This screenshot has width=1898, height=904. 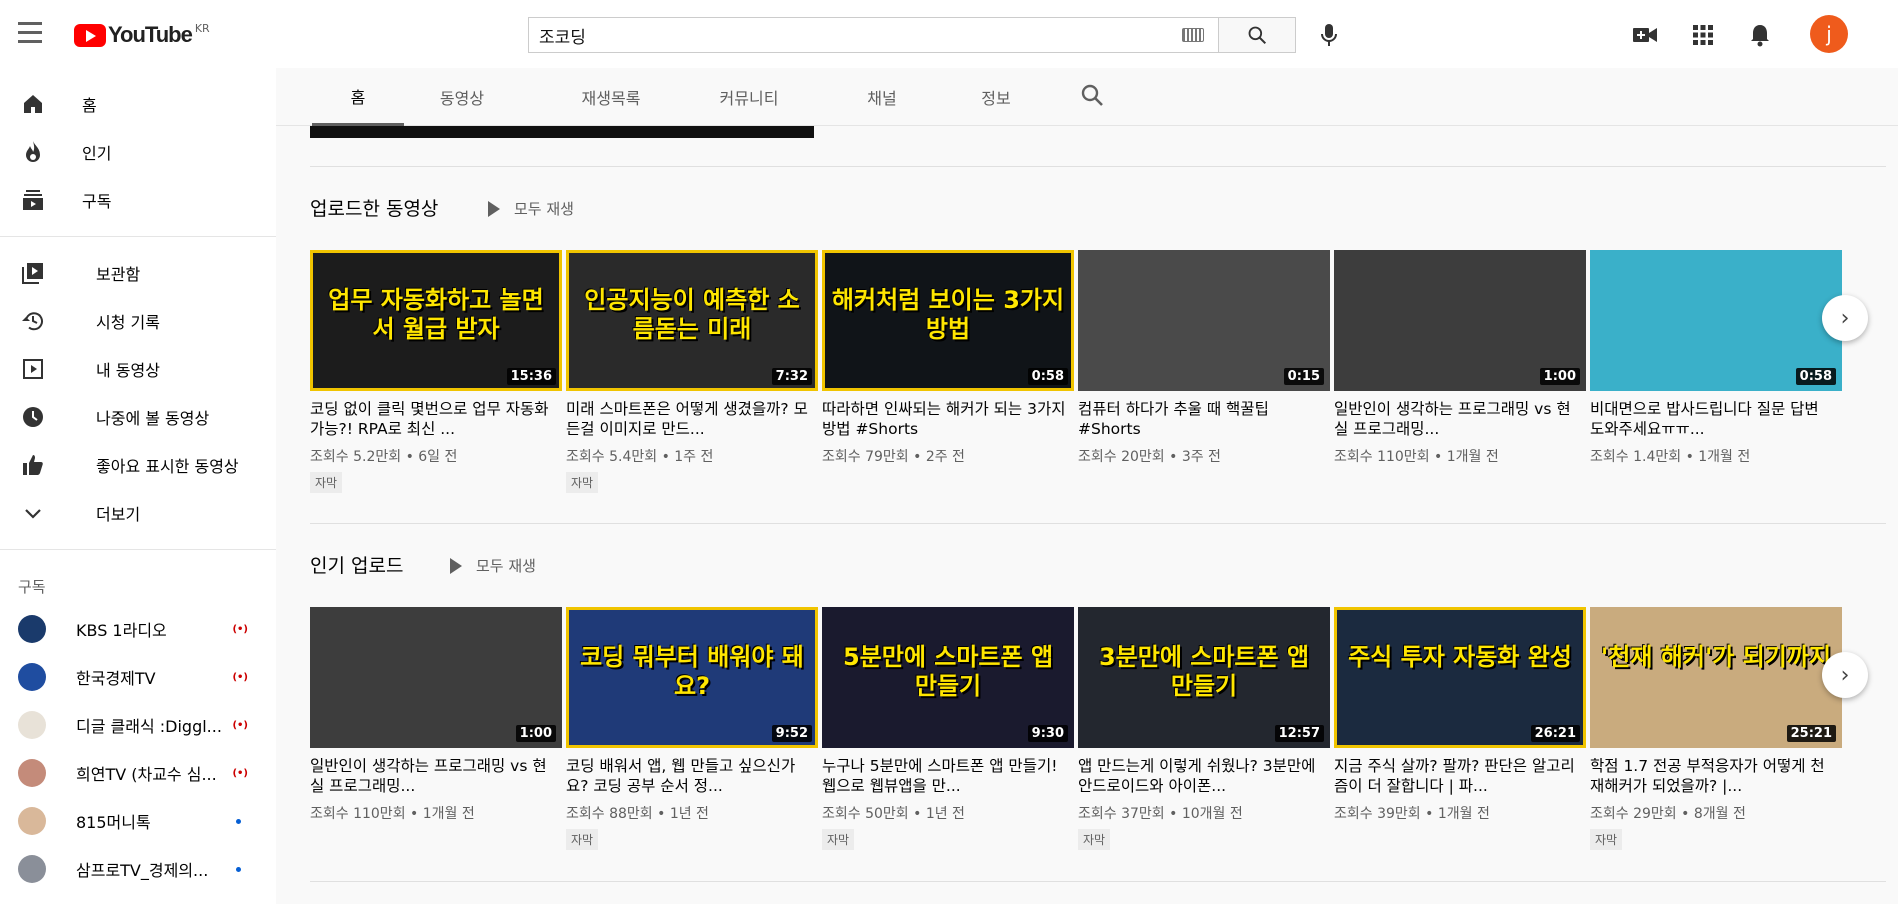 What do you see at coordinates (97, 153) in the screenshot?
I see `sidebar-item-label: 인기` at bounding box center [97, 153].